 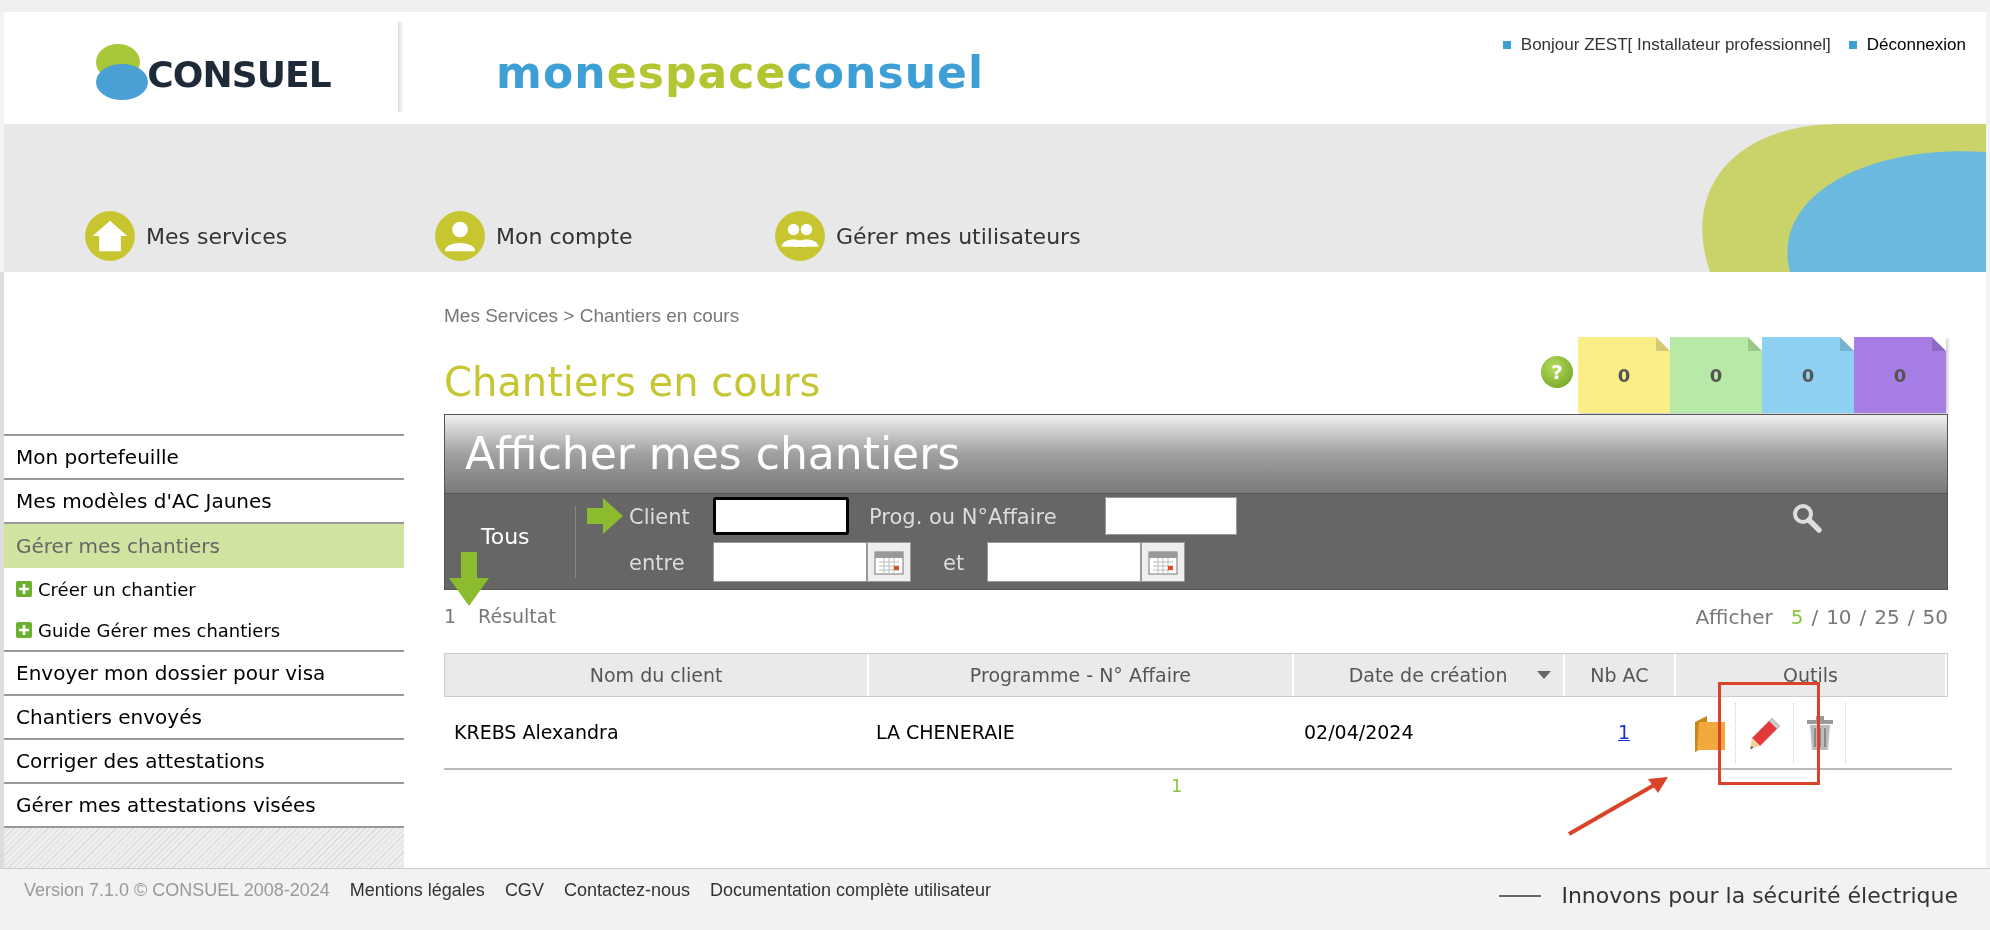 What do you see at coordinates (659, 517) in the screenshot?
I see `client-label: Client` at bounding box center [659, 517].